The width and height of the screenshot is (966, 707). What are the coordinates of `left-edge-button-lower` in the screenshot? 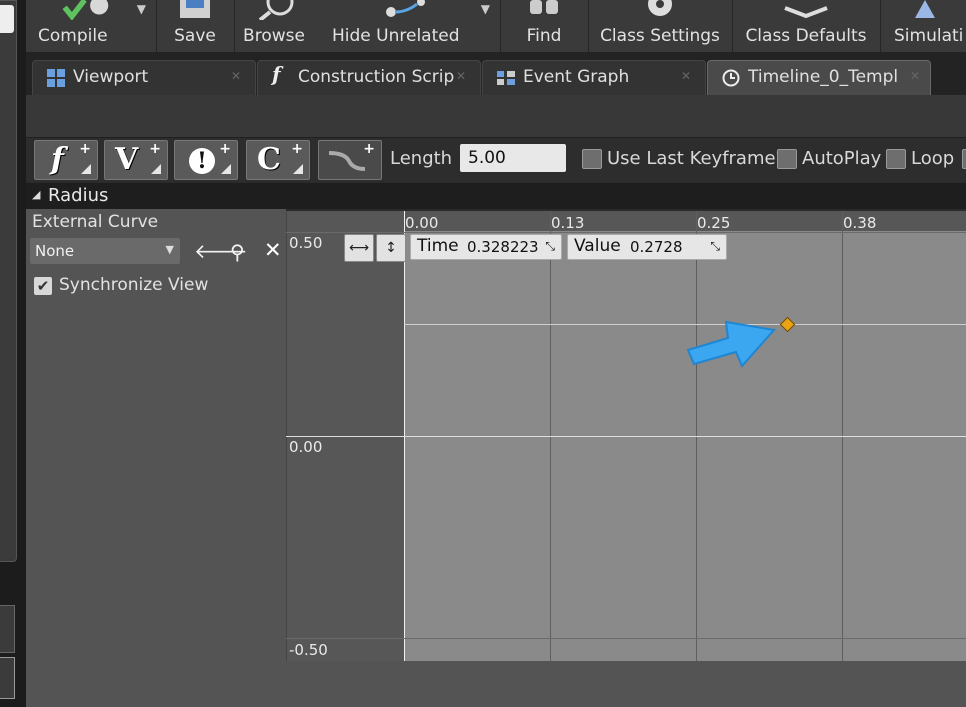 It's located at (7, 629).